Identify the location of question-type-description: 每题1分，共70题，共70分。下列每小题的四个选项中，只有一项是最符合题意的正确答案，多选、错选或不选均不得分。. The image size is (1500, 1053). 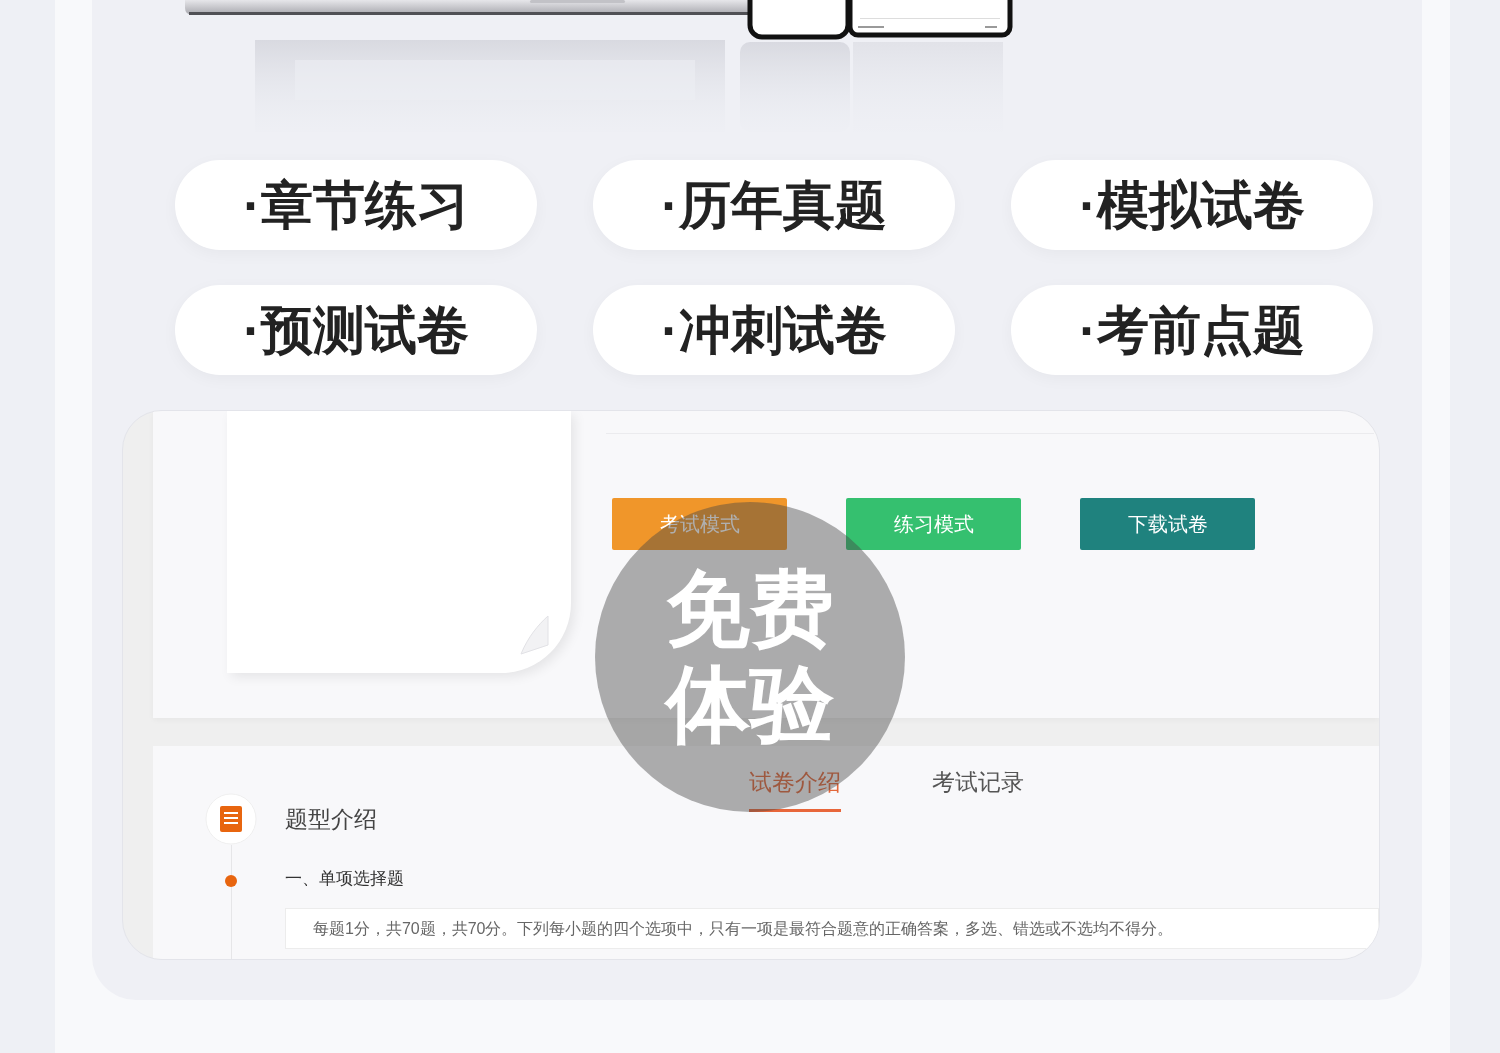
(832, 928).